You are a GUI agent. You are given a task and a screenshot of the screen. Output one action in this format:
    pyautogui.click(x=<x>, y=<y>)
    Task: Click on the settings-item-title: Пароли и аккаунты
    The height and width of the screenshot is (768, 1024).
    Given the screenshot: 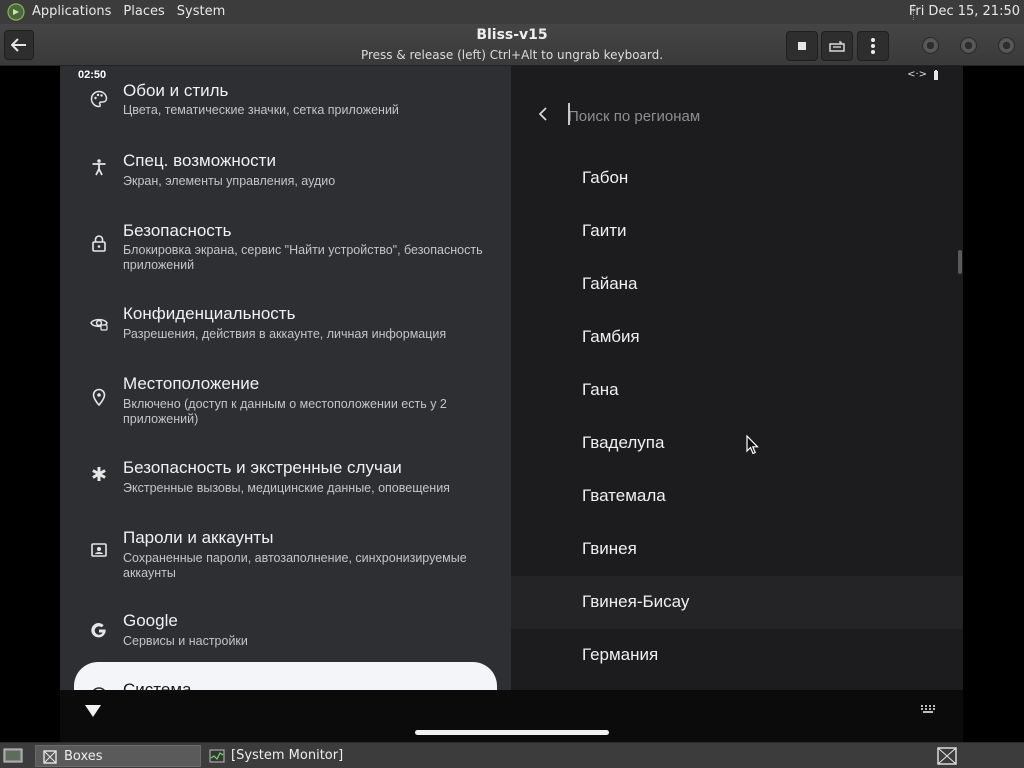 What is the action you would take?
    pyautogui.click(x=198, y=537)
    